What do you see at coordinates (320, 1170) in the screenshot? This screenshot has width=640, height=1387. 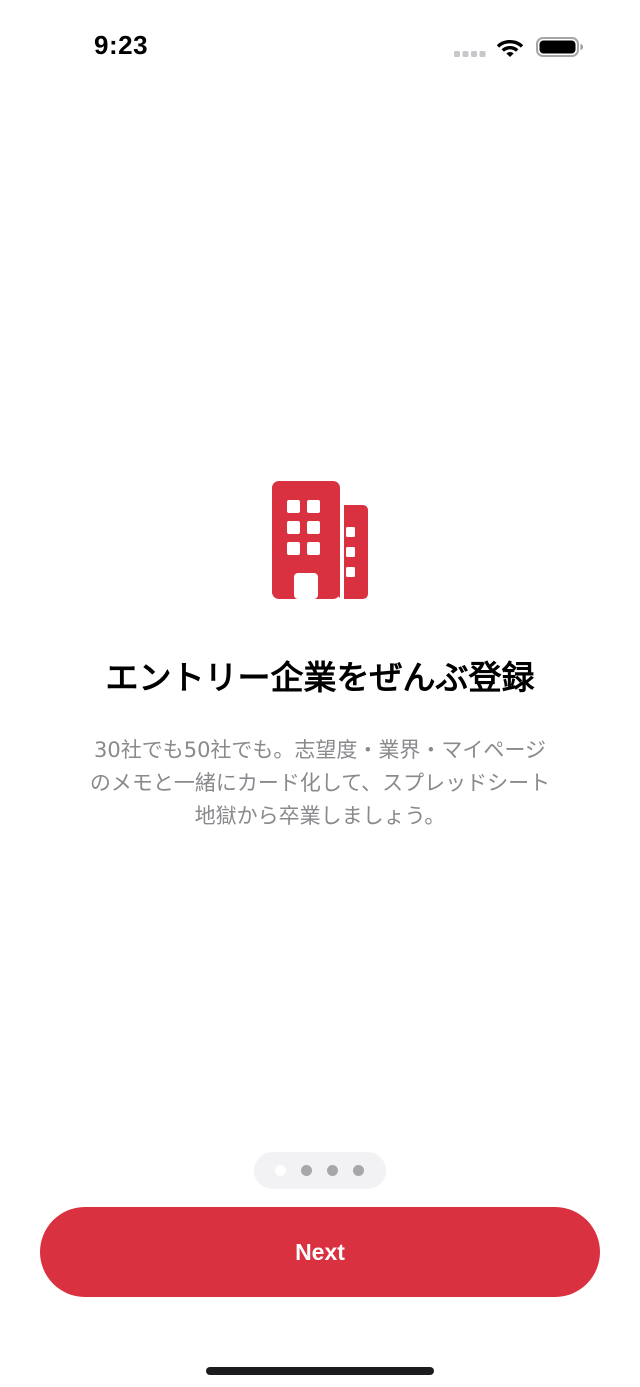 I see `page-indicator` at bounding box center [320, 1170].